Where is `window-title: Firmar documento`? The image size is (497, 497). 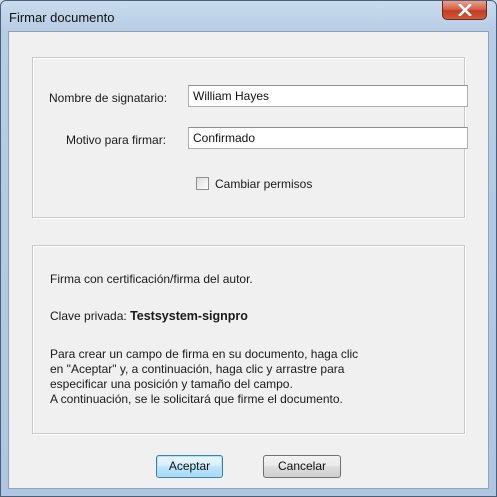
window-title: Firmar documento is located at coordinates (62, 17).